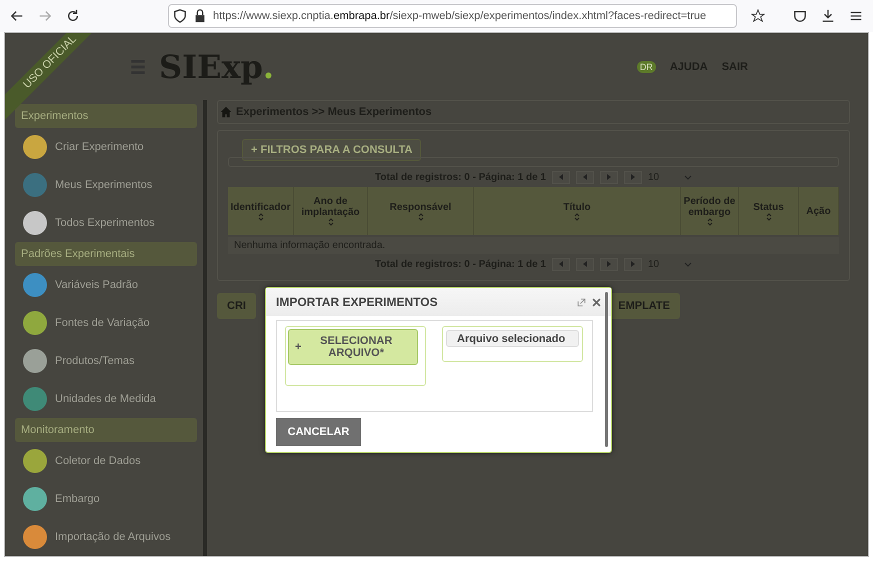 The height and width of the screenshot is (562, 873). What do you see at coordinates (581, 302) in the screenshot?
I see `external-link-icon` at bounding box center [581, 302].